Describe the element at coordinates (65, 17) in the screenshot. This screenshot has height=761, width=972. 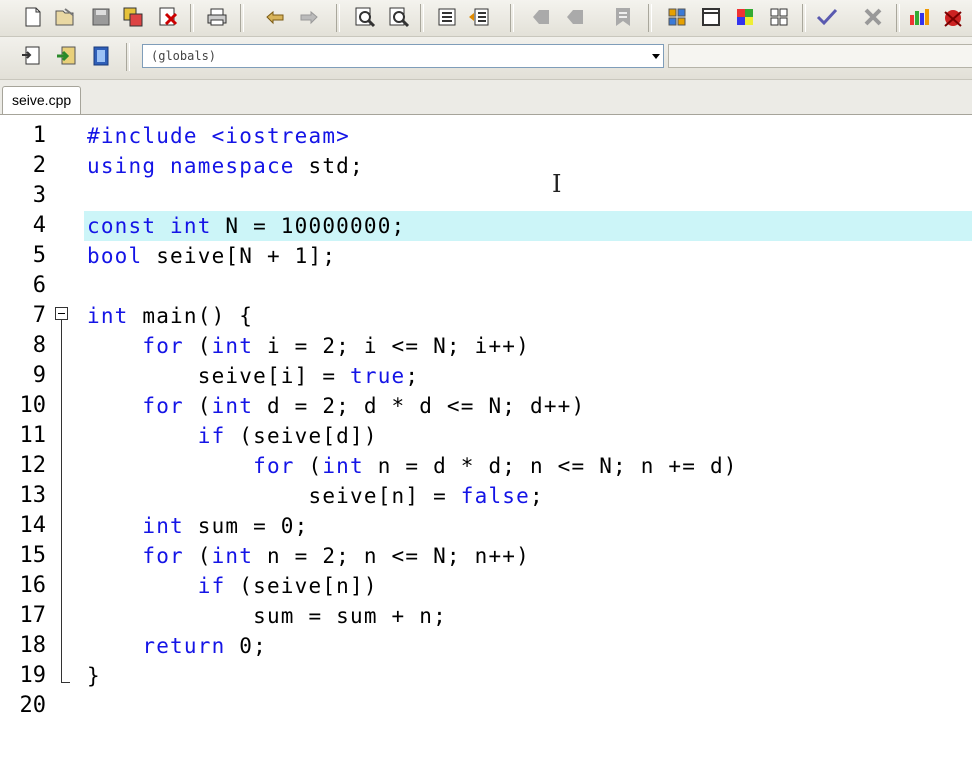
I see `open-file-icon` at that location.